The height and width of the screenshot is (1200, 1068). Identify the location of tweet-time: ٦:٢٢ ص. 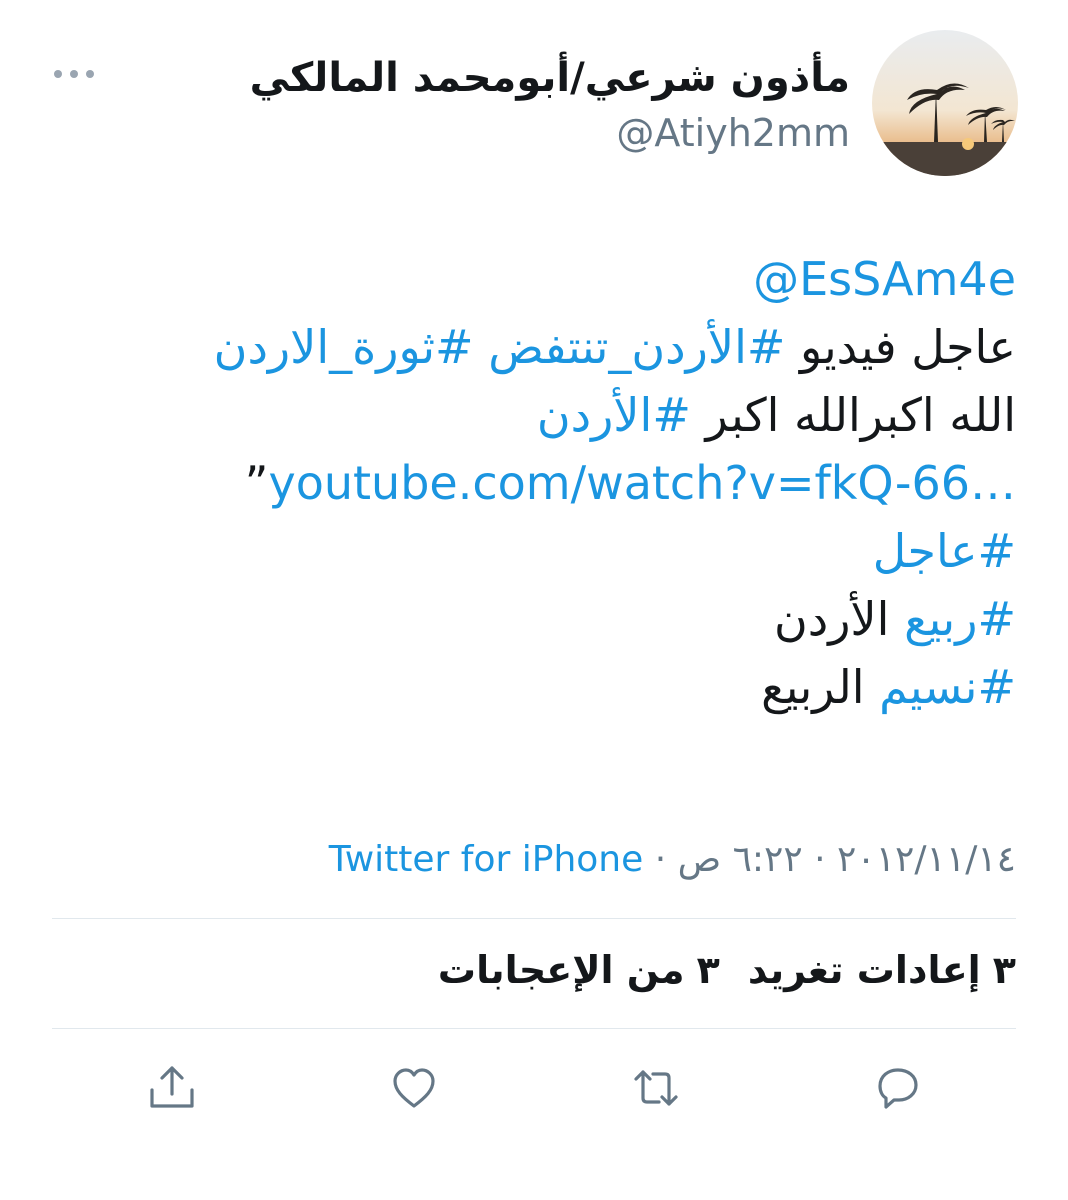
(740, 859).